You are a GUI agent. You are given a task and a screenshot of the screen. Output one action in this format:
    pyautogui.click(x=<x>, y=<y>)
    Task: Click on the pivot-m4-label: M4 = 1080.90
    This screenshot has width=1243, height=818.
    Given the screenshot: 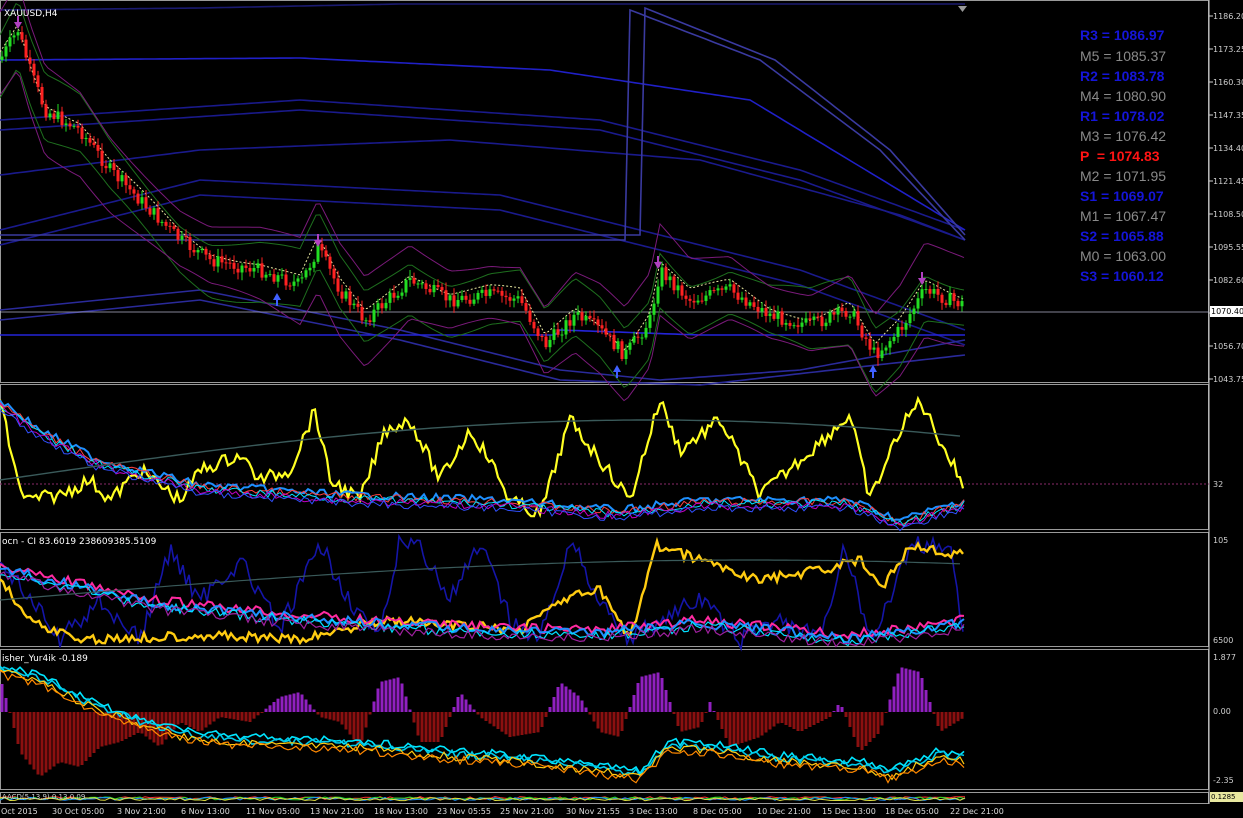 What is the action you would take?
    pyautogui.click(x=1123, y=96)
    